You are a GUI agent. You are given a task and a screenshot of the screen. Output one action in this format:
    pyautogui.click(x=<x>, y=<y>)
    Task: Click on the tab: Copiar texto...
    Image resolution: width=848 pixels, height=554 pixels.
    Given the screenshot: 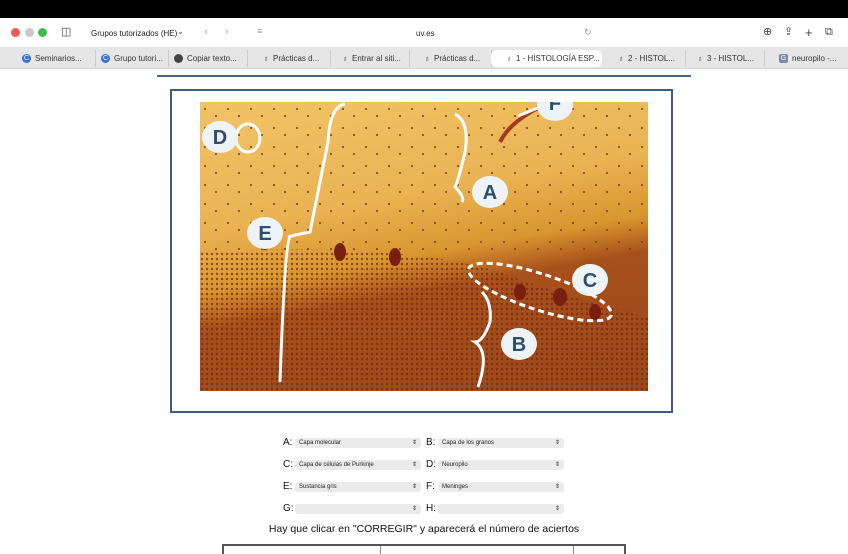 What is the action you would take?
    pyautogui.click(x=209, y=58)
    